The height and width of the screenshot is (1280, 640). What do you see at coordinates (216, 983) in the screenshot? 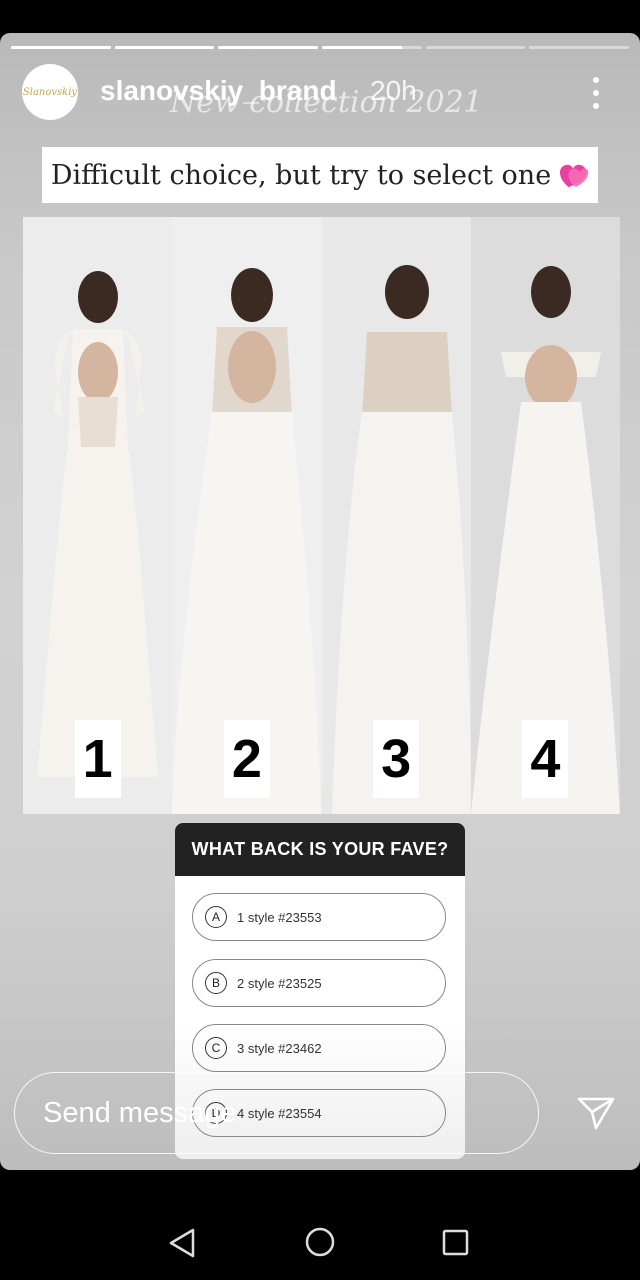
I see `option-letter: B` at bounding box center [216, 983].